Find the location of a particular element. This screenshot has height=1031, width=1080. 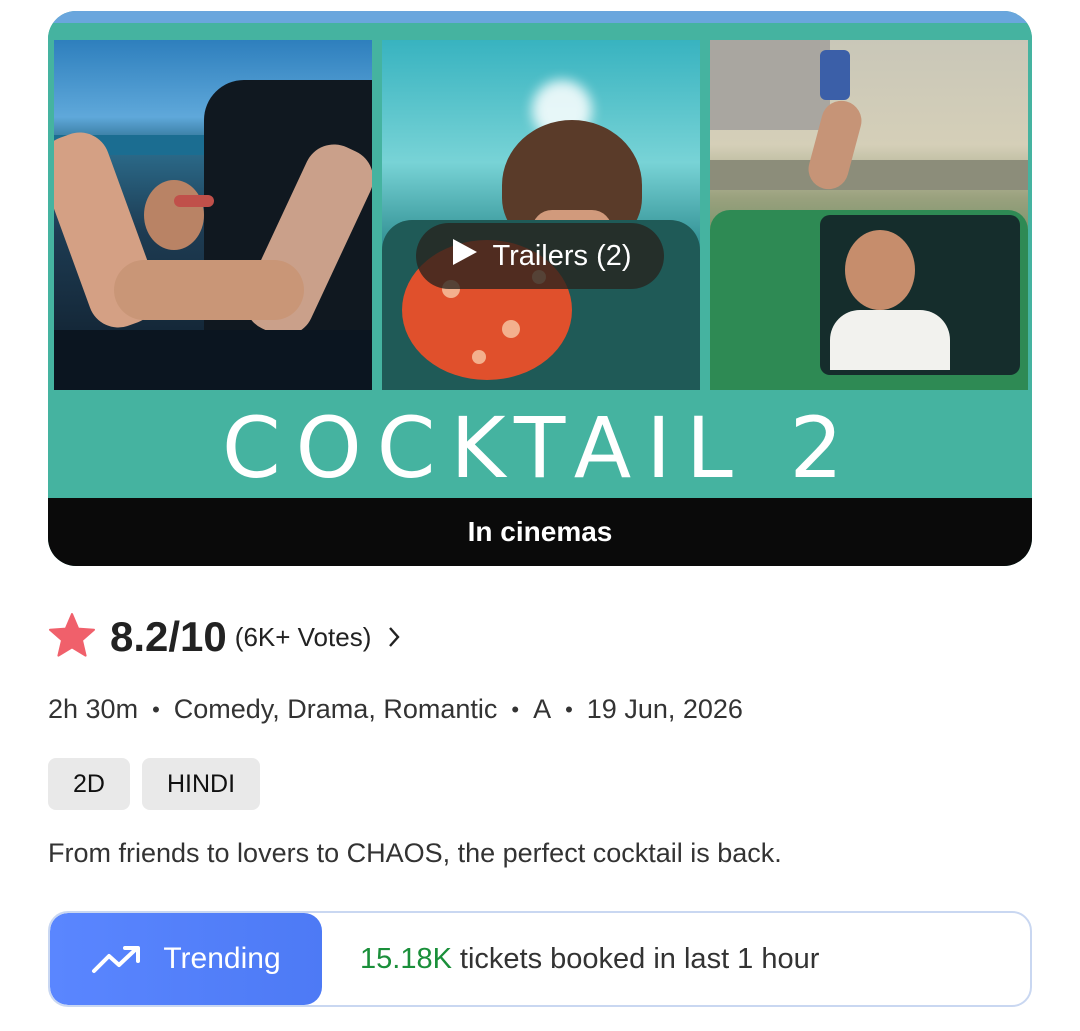

tickets-count: 15.18K is located at coordinates (406, 958).